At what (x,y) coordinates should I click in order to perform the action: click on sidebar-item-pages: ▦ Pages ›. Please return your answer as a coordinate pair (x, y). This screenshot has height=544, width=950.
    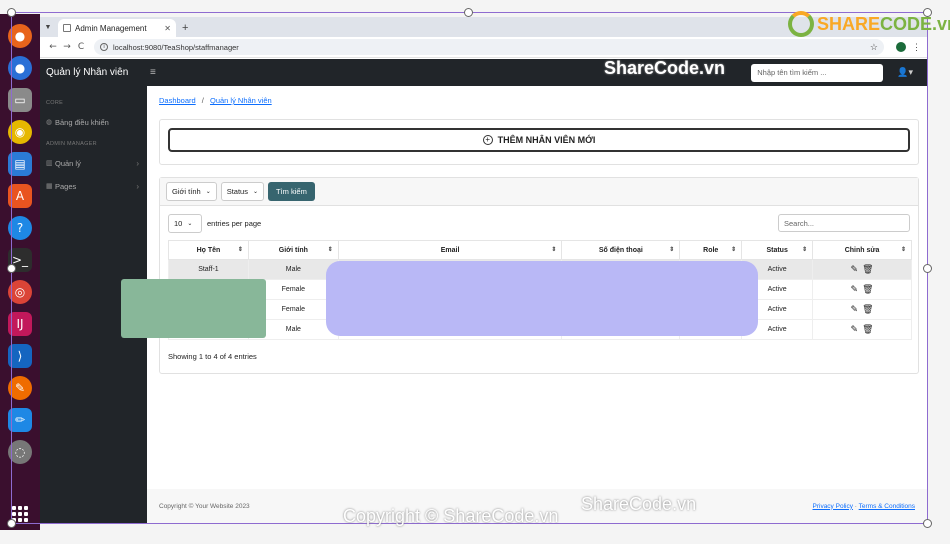
    Looking at the image, I should click on (93, 186).